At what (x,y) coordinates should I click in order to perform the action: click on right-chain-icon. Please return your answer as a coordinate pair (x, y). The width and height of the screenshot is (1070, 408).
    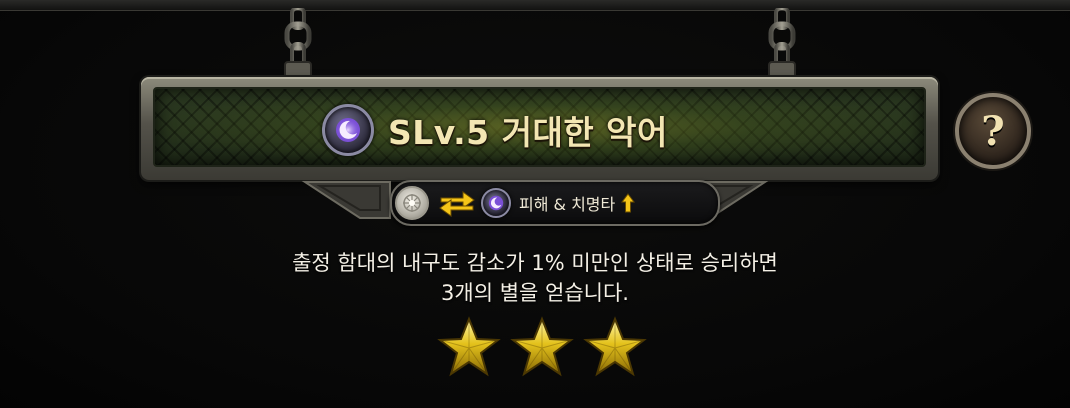
    Looking at the image, I should click on (782, 45).